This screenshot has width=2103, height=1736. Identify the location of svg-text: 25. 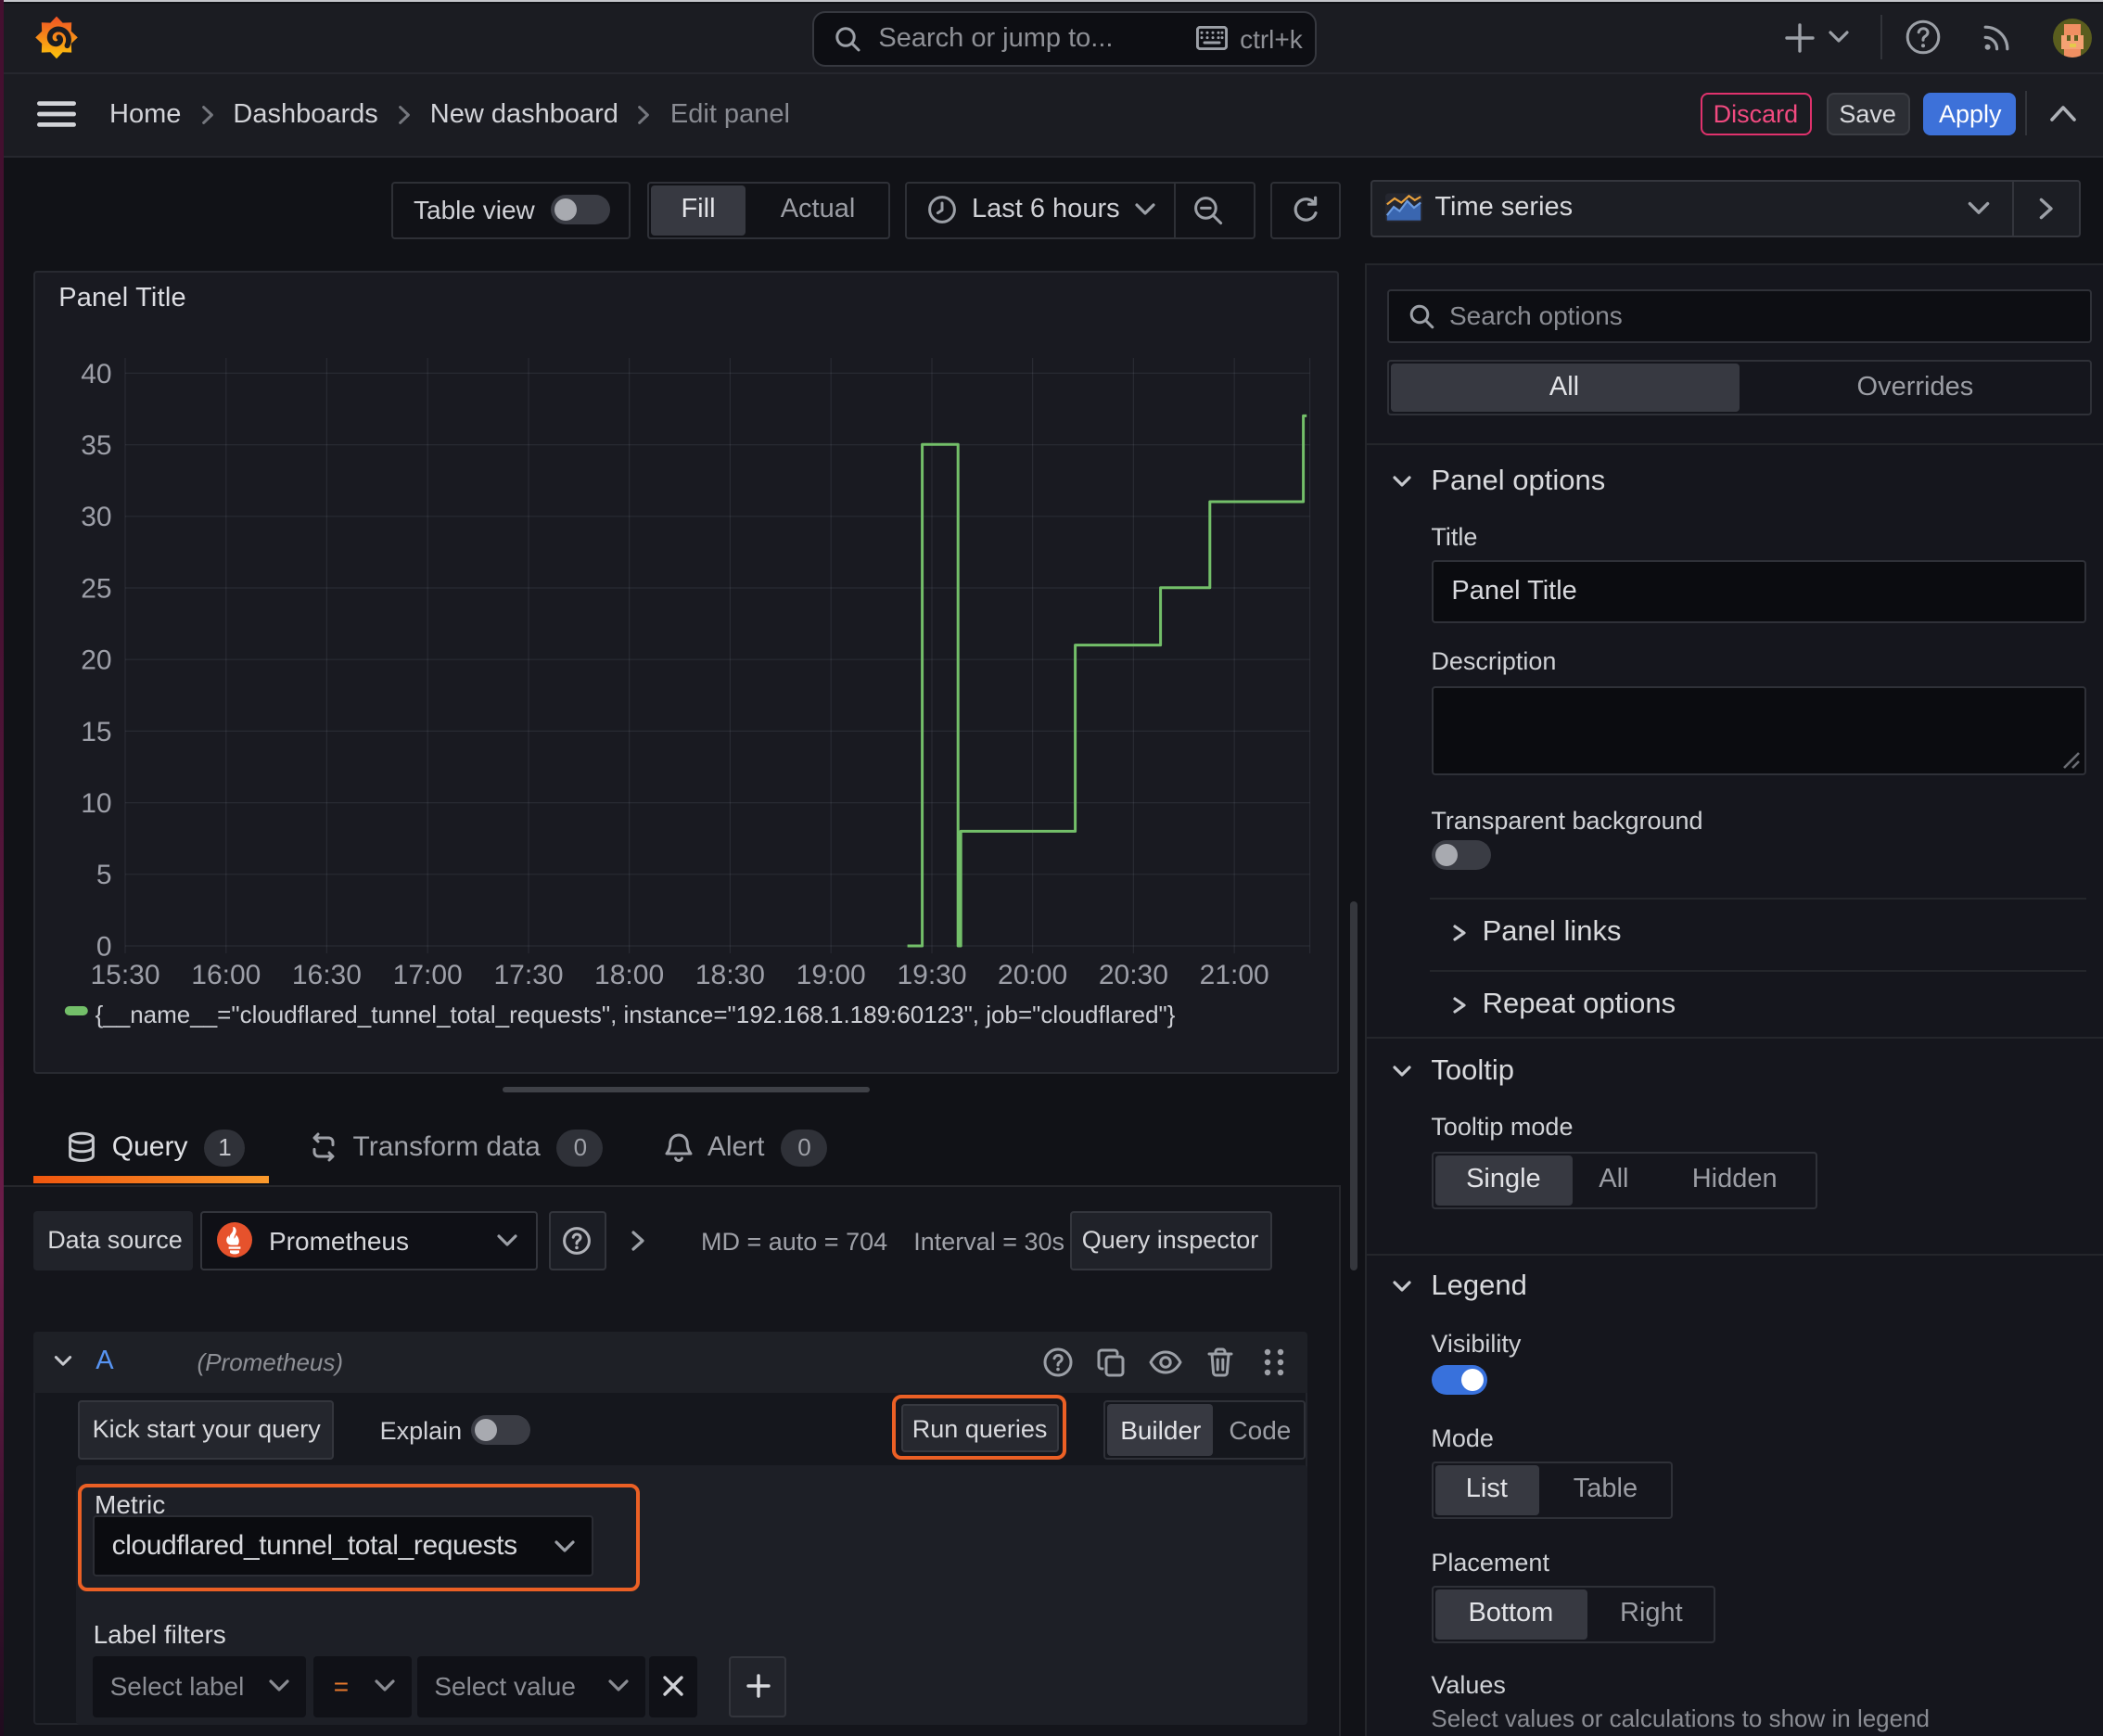
(96, 588).